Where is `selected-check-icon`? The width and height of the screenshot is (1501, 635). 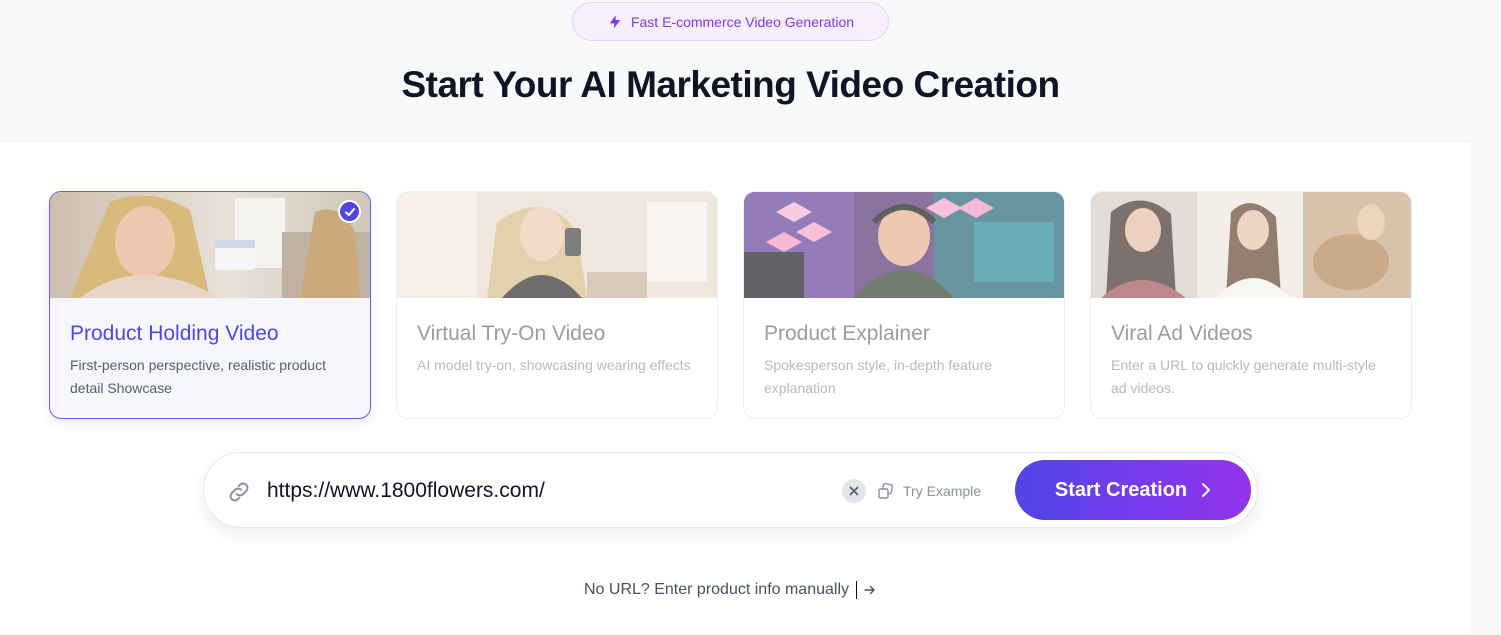
selected-check-icon is located at coordinates (349, 211).